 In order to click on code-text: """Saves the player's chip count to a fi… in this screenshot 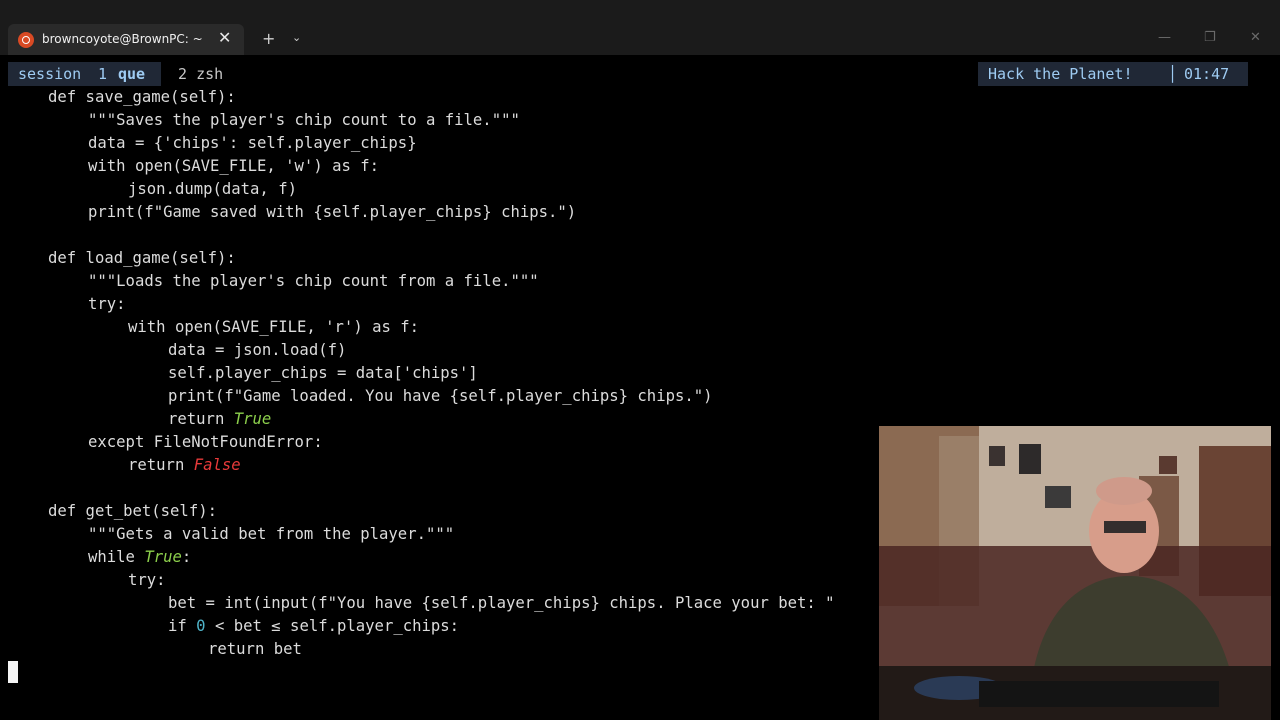, I will do `click(304, 120)`.